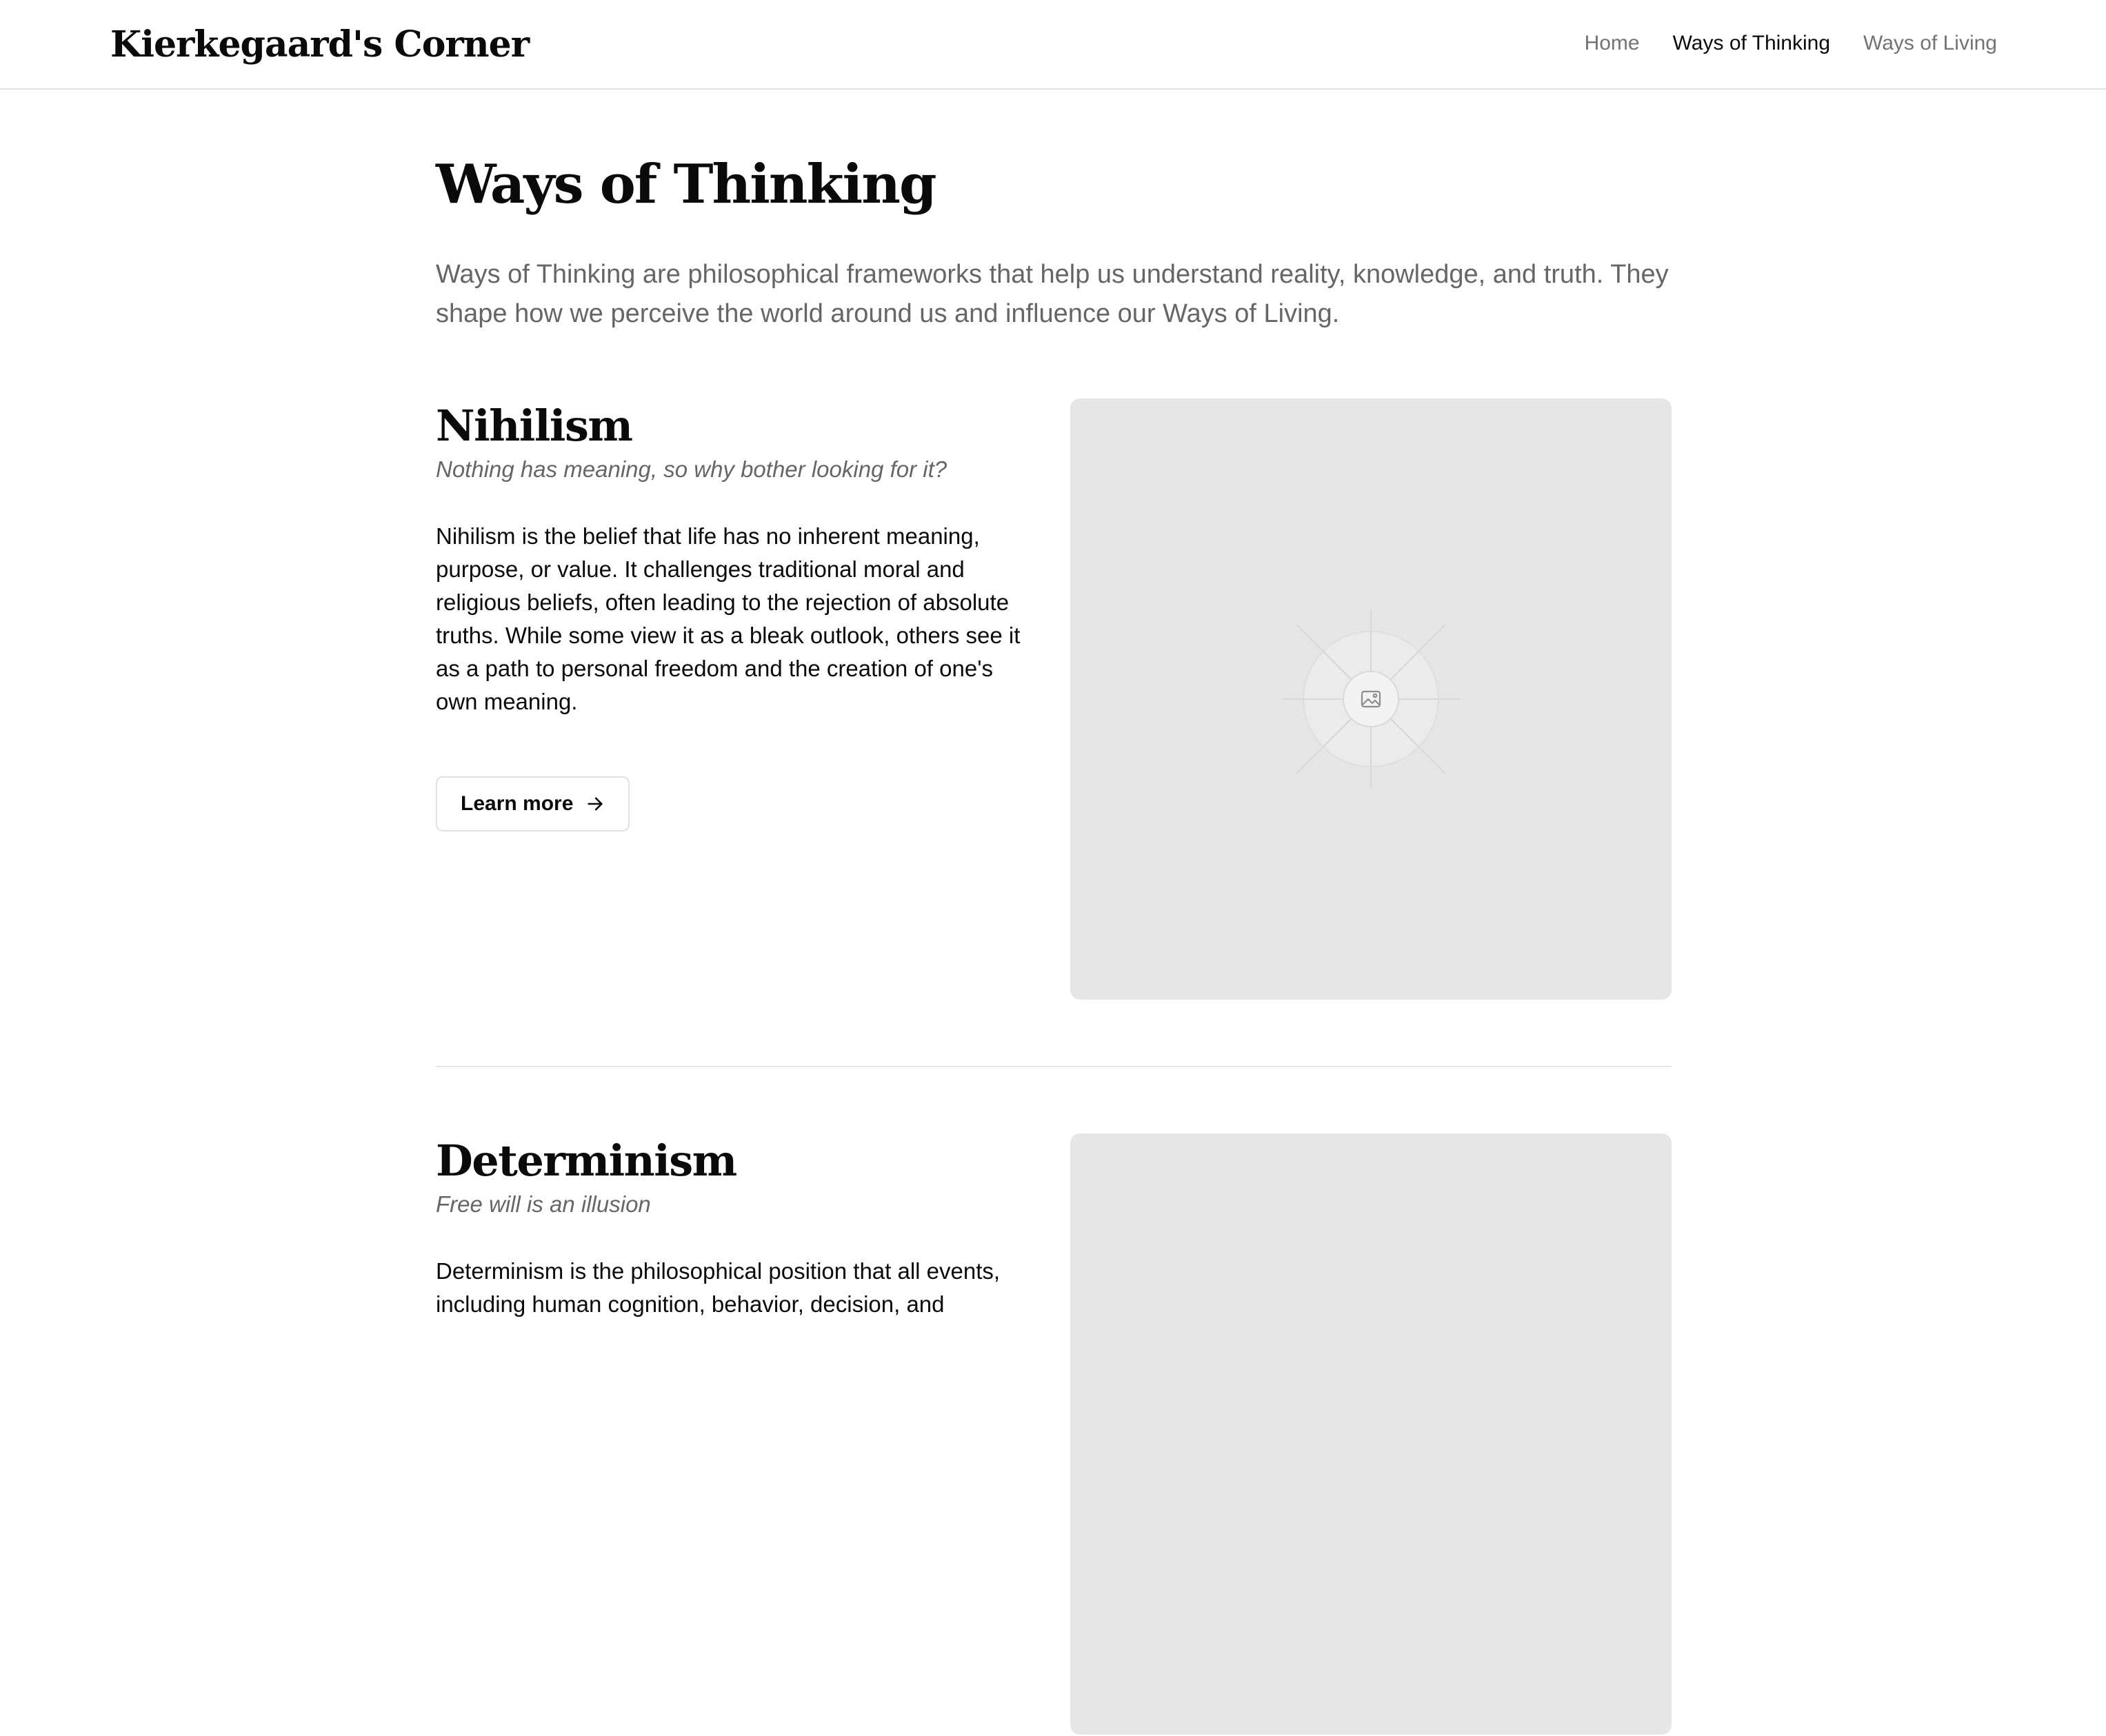  I want to click on learn-more-label: Learn more, so click(517, 803).